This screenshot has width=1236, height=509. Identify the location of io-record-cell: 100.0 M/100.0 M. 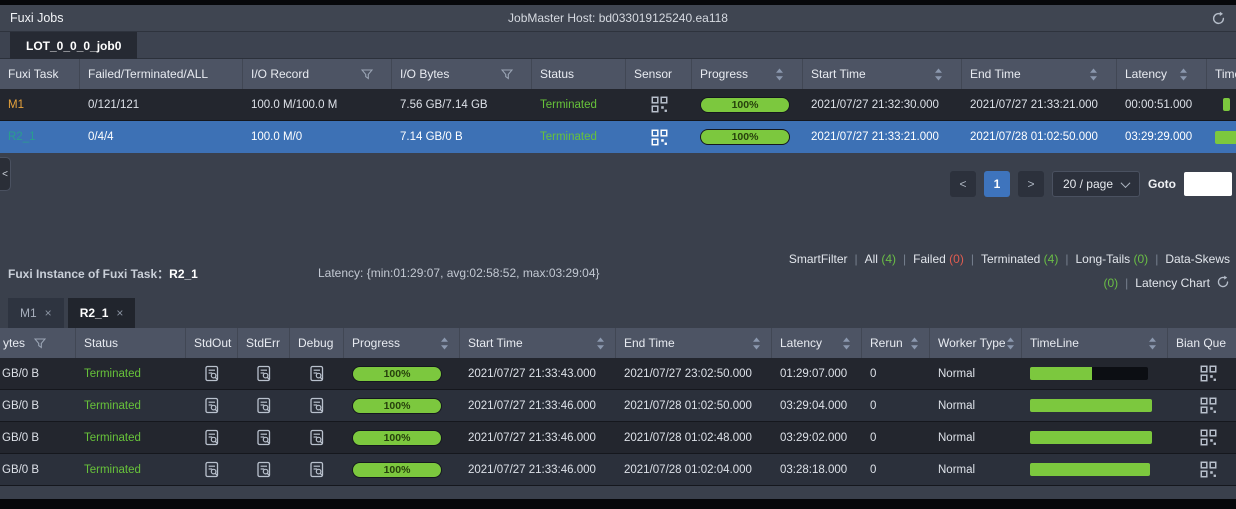
(294, 104).